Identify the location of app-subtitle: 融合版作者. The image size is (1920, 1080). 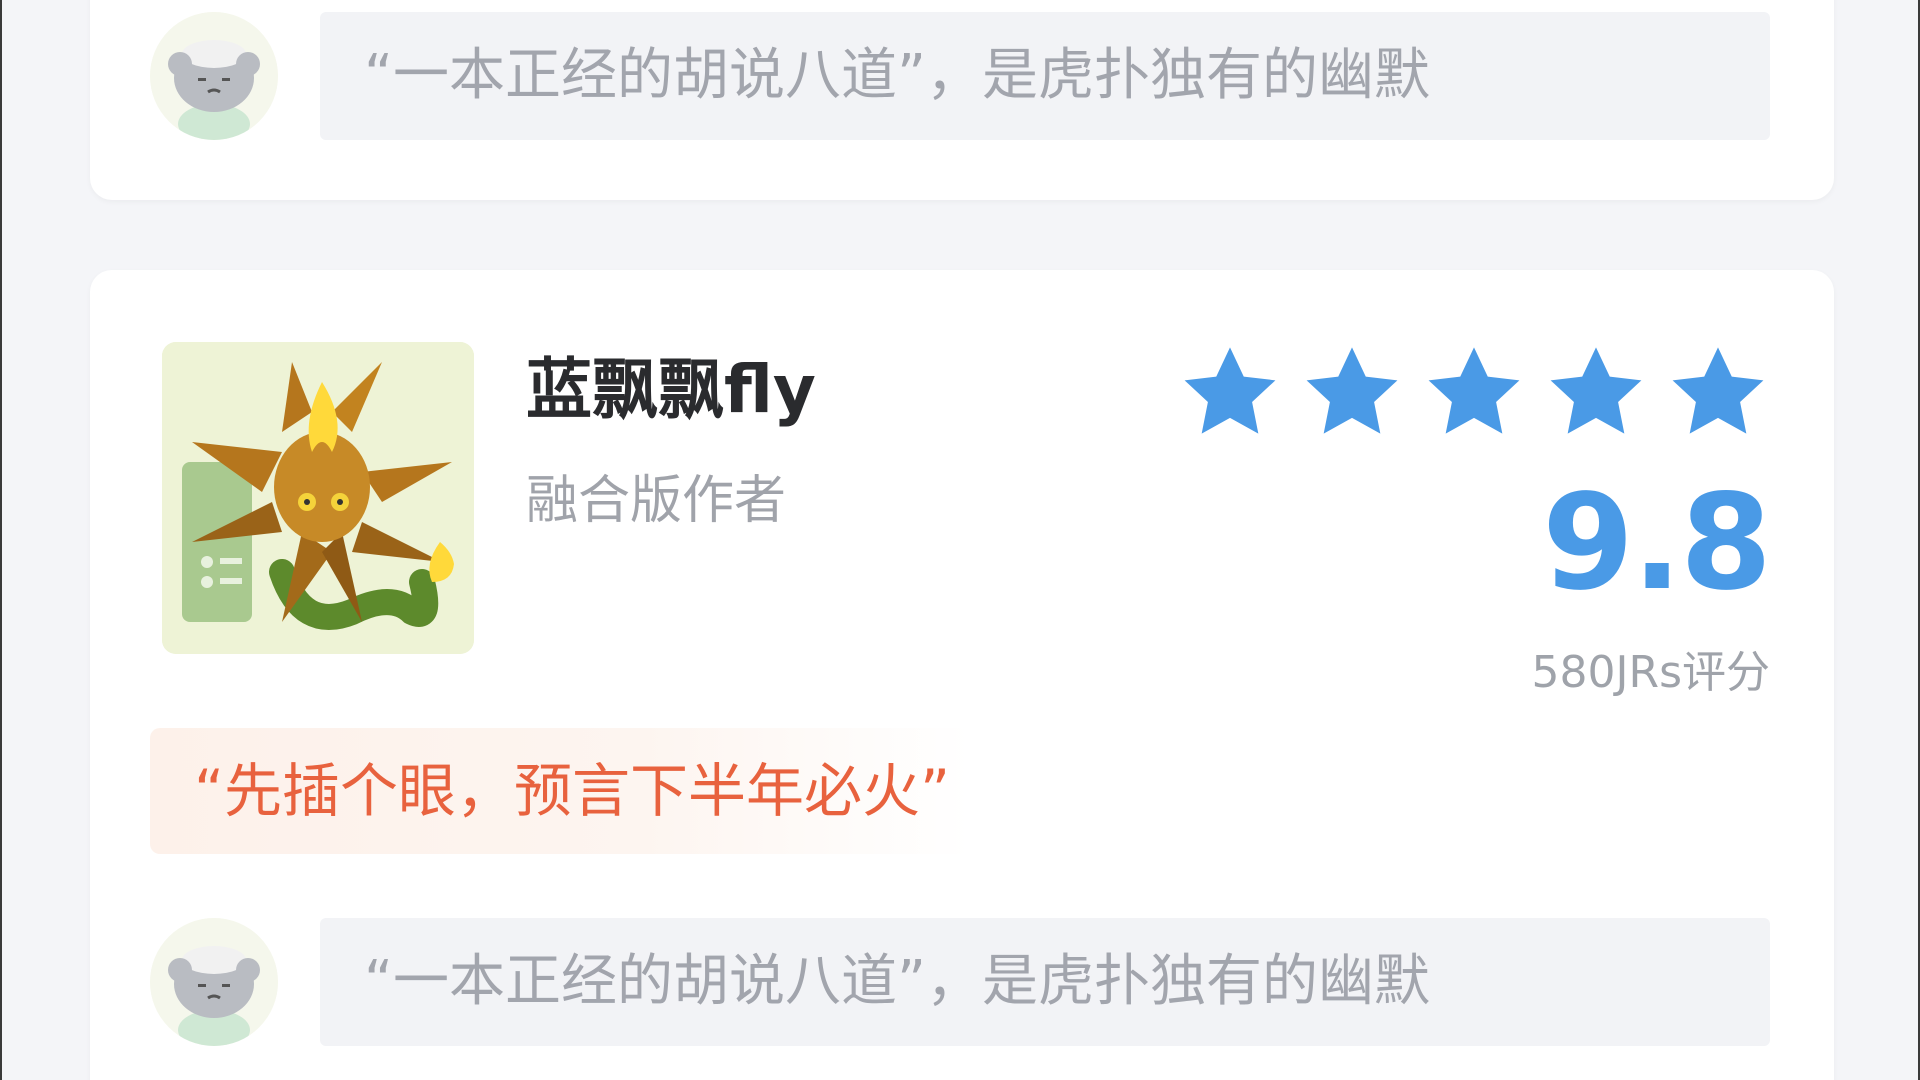
(656, 501).